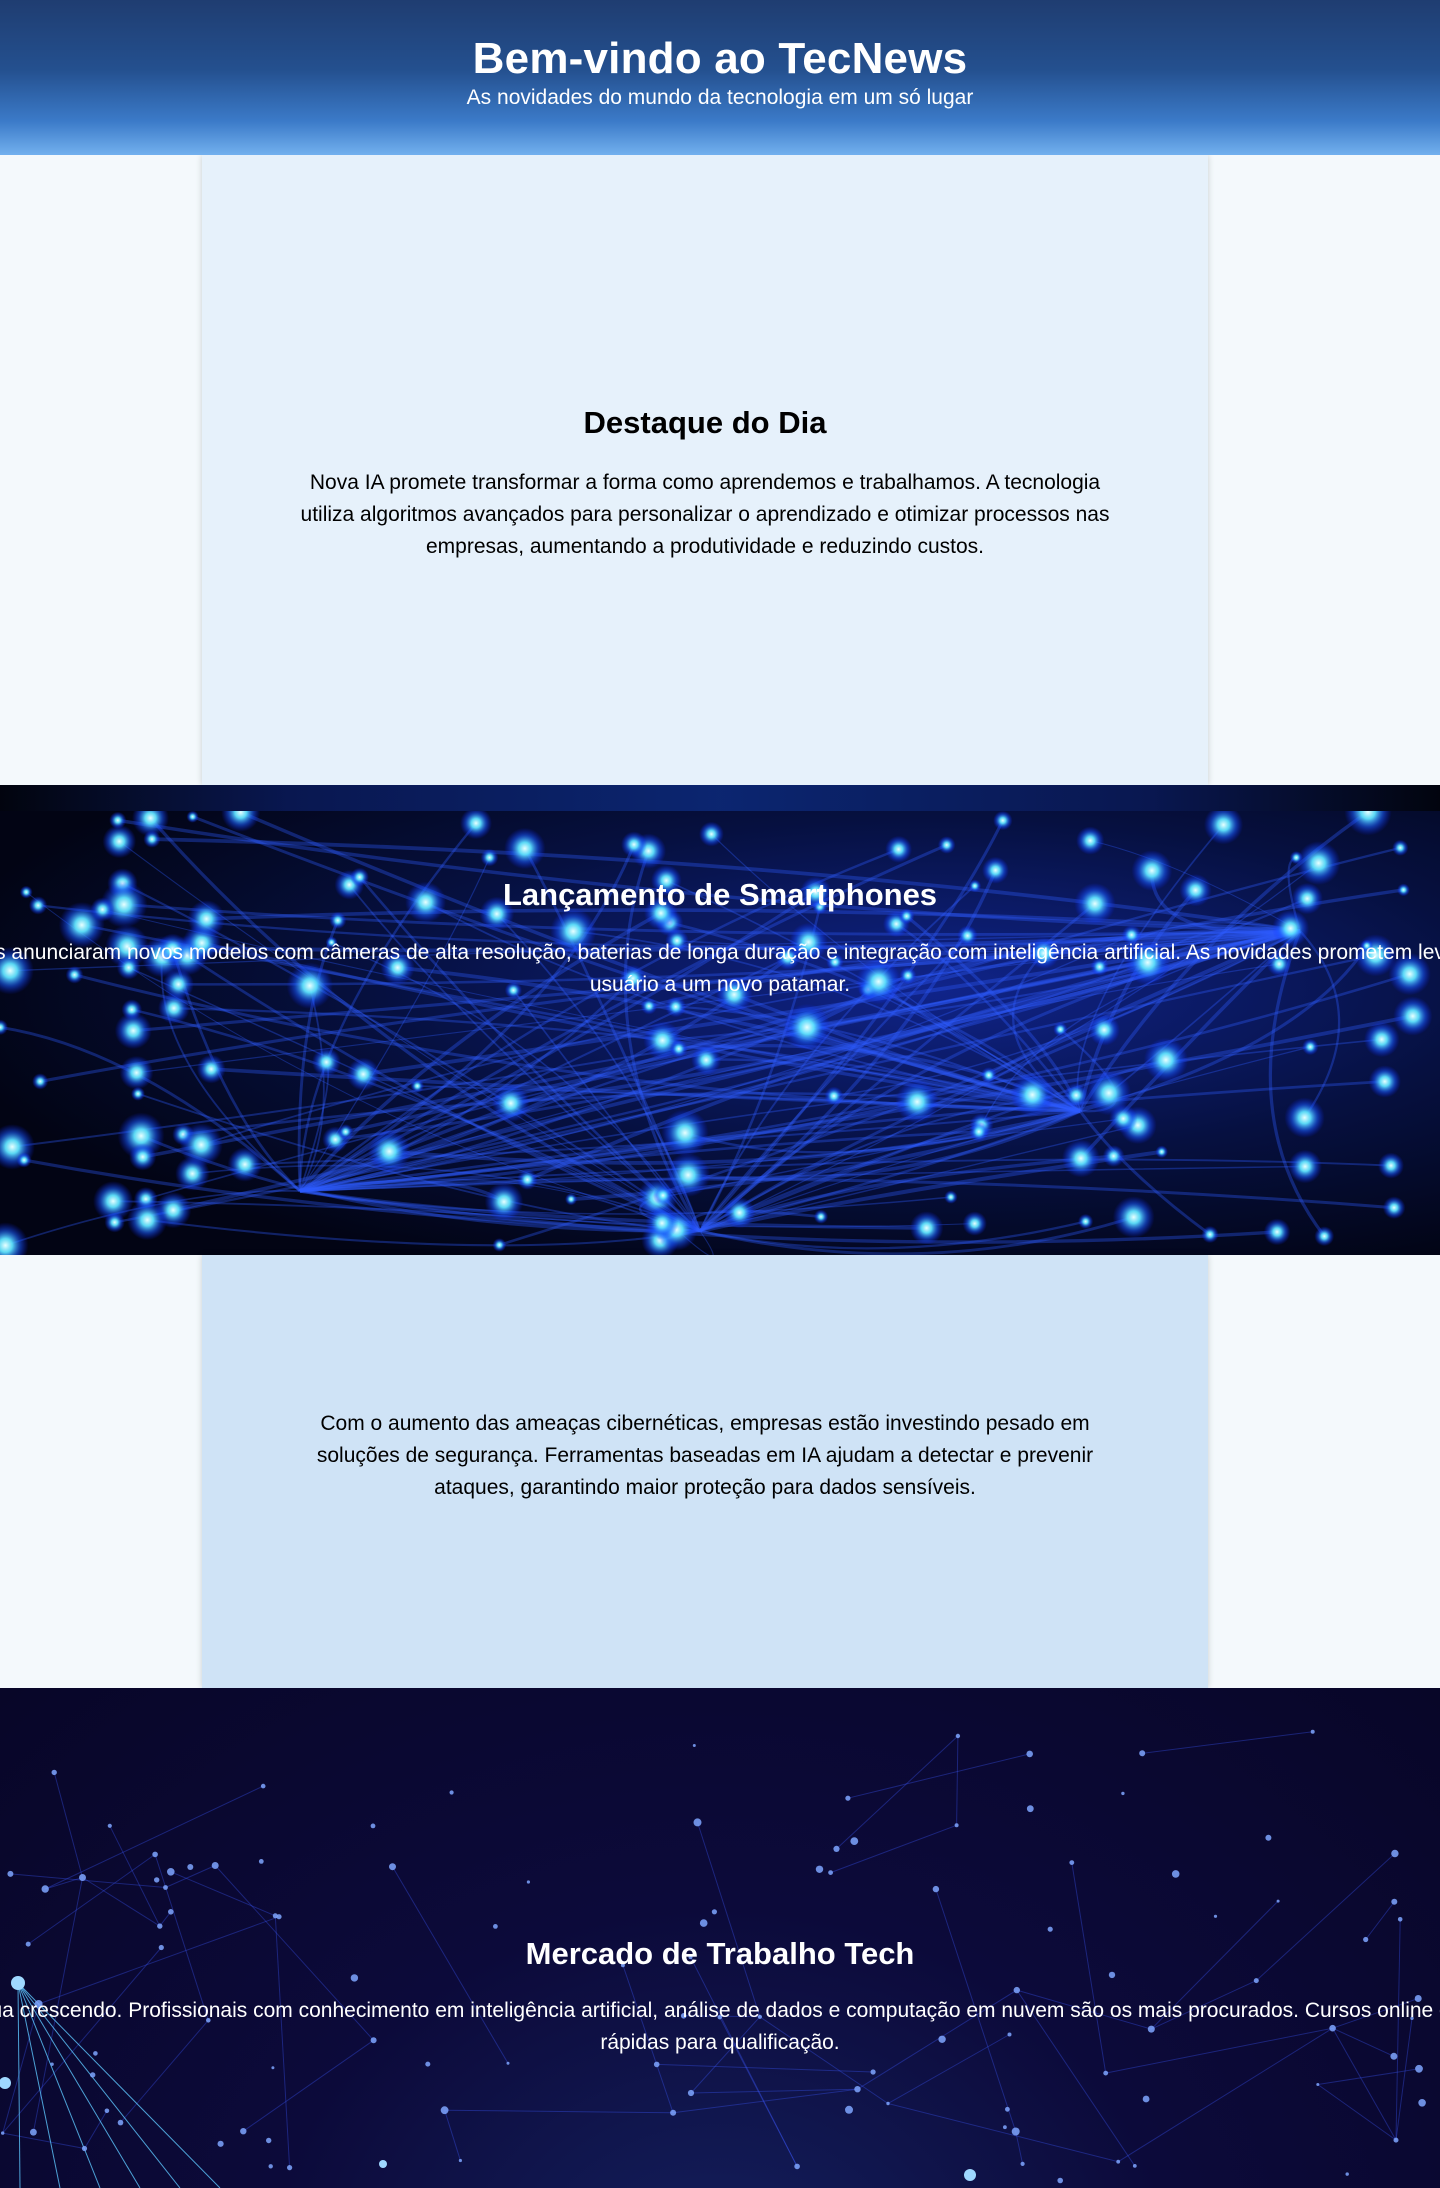  Describe the element at coordinates (720, 1953) in the screenshot. I see `job-market-title: Mercado de Trabalho Tech` at that location.